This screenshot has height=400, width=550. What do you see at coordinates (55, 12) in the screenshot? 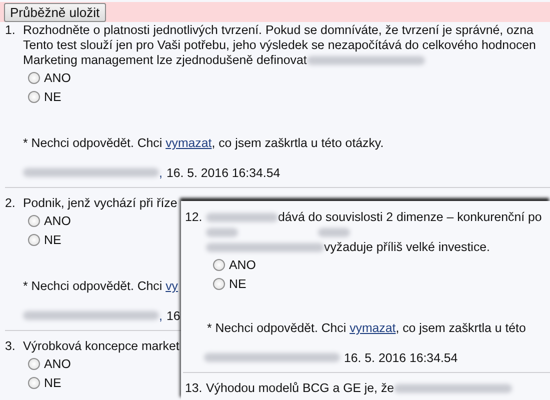
I see `save-button: Průběžně uložit` at bounding box center [55, 12].